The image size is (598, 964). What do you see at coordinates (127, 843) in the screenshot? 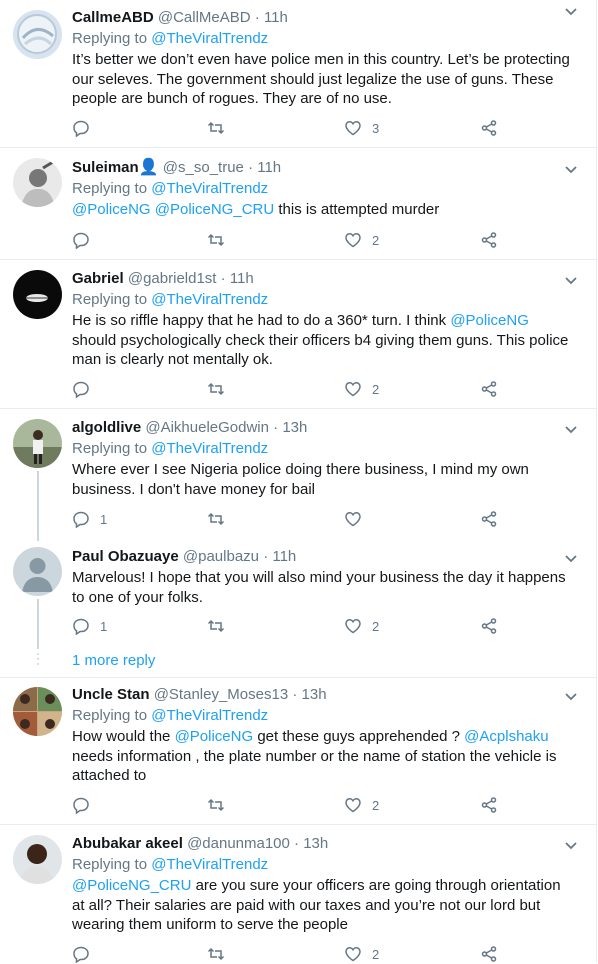
I see `display-name: Abubakar akeel` at bounding box center [127, 843].